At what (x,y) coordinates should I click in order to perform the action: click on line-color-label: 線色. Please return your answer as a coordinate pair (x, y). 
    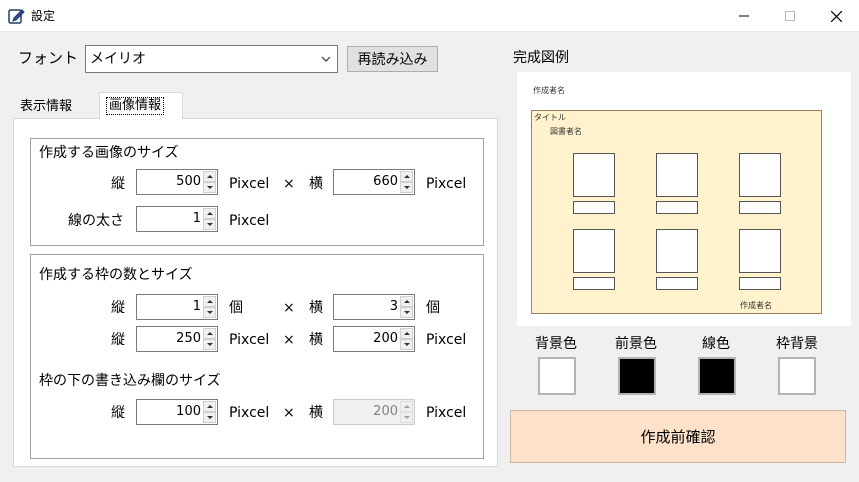
    Looking at the image, I should click on (716, 344).